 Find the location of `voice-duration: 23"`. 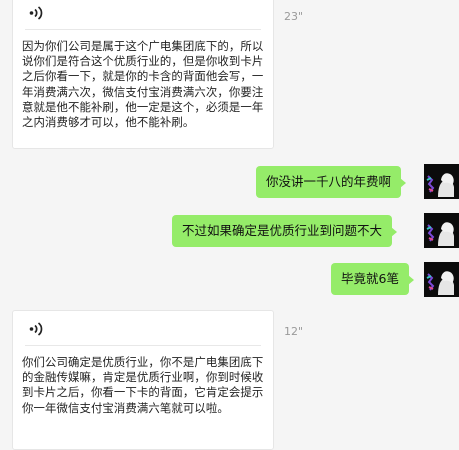

voice-duration: 23" is located at coordinates (294, 16).